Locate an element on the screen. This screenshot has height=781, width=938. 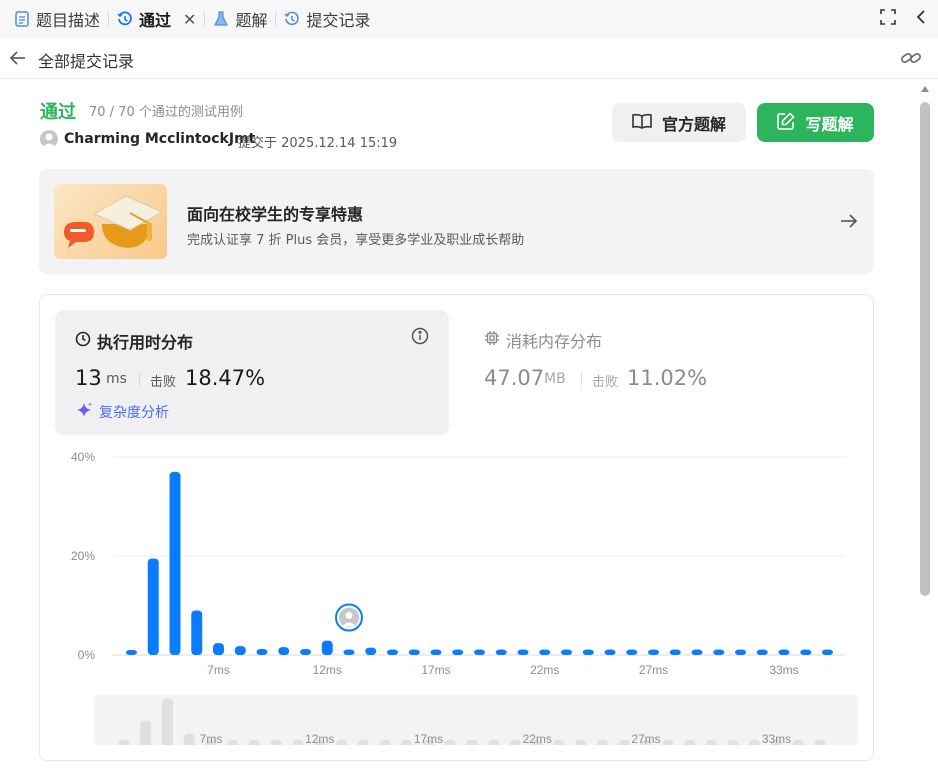
y-tick-label: 40% is located at coordinates (83, 457).